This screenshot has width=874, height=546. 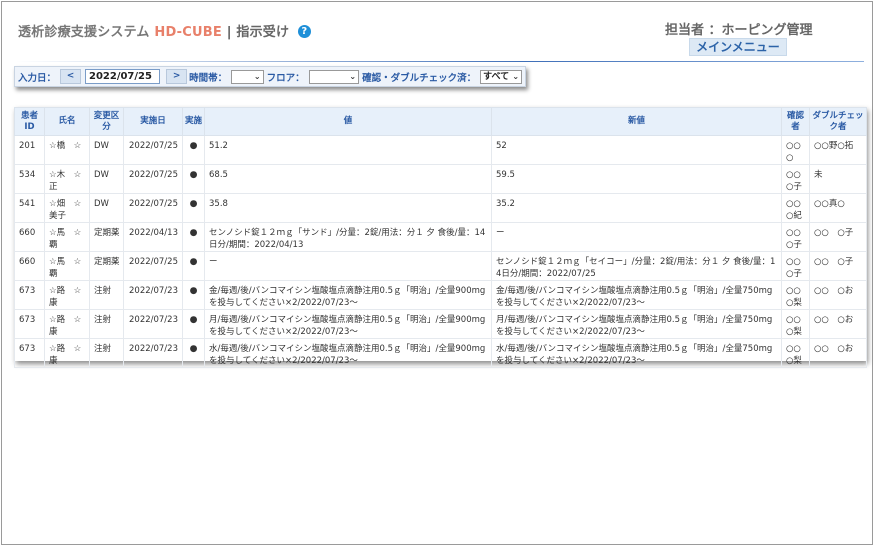 I want to click on cell-double-checker: 未, so click(x=838, y=179).